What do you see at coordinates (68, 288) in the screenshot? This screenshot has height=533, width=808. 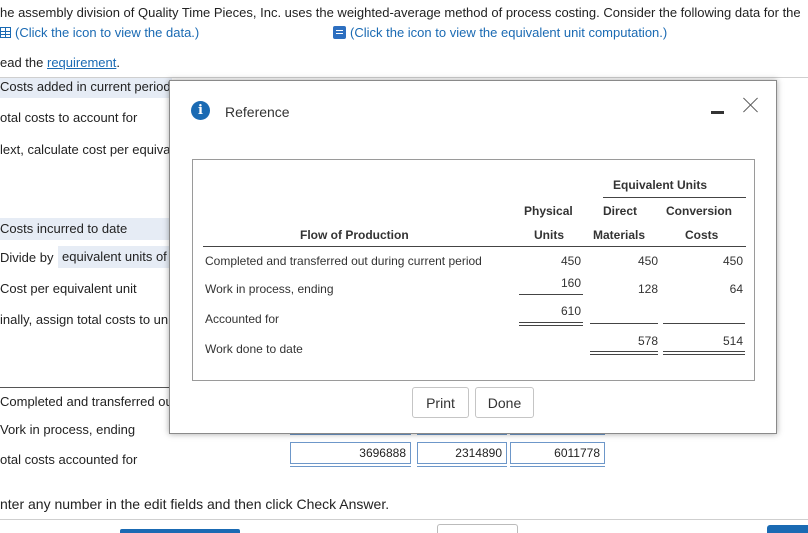 I see `cost-per-eu-label: Cost per equivalent unit` at bounding box center [68, 288].